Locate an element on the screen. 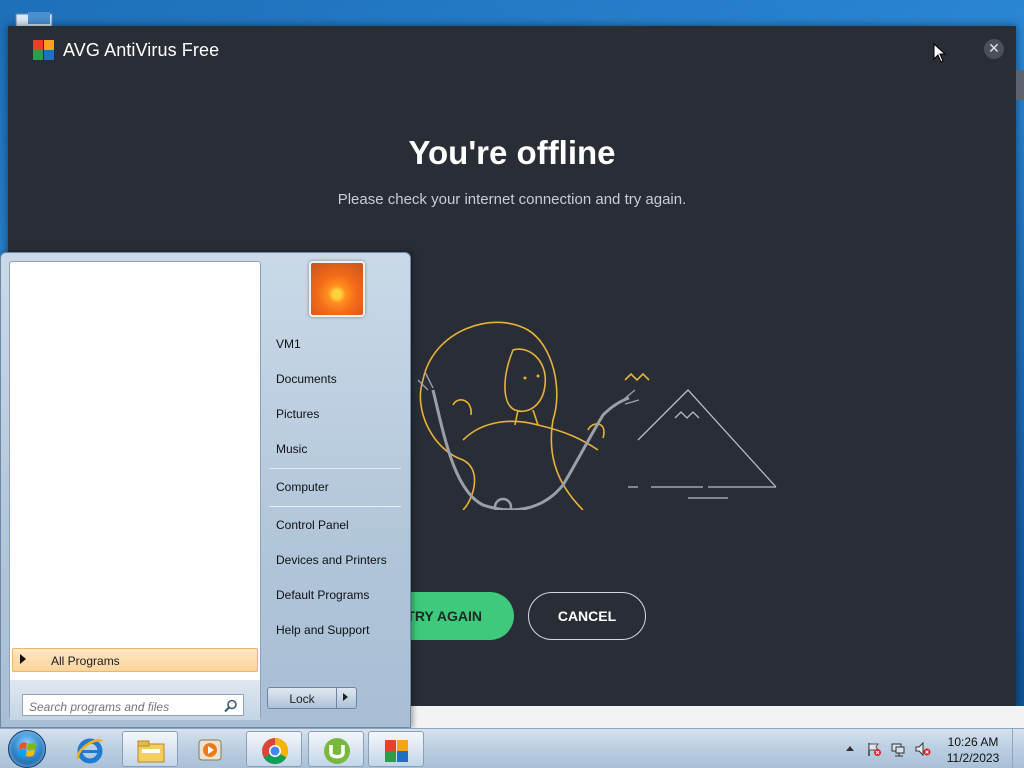  lock-label: Lock is located at coordinates (302, 699).